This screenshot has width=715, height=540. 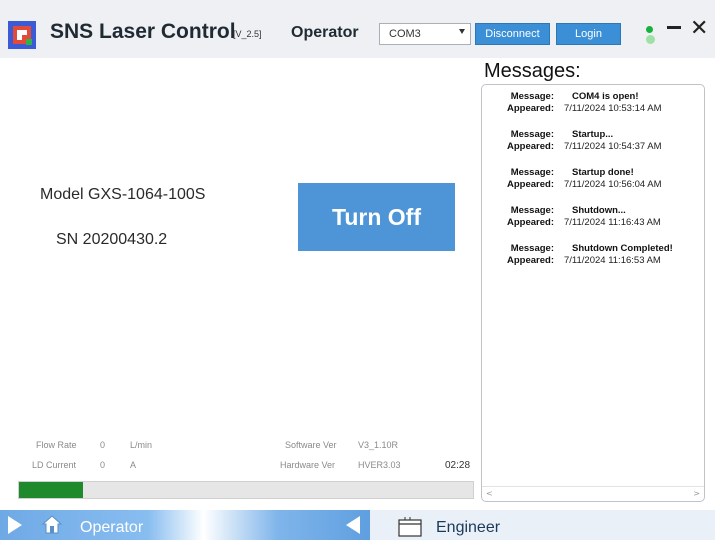 What do you see at coordinates (15, 525) in the screenshot?
I see `tab-left-arrow` at bounding box center [15, 525].